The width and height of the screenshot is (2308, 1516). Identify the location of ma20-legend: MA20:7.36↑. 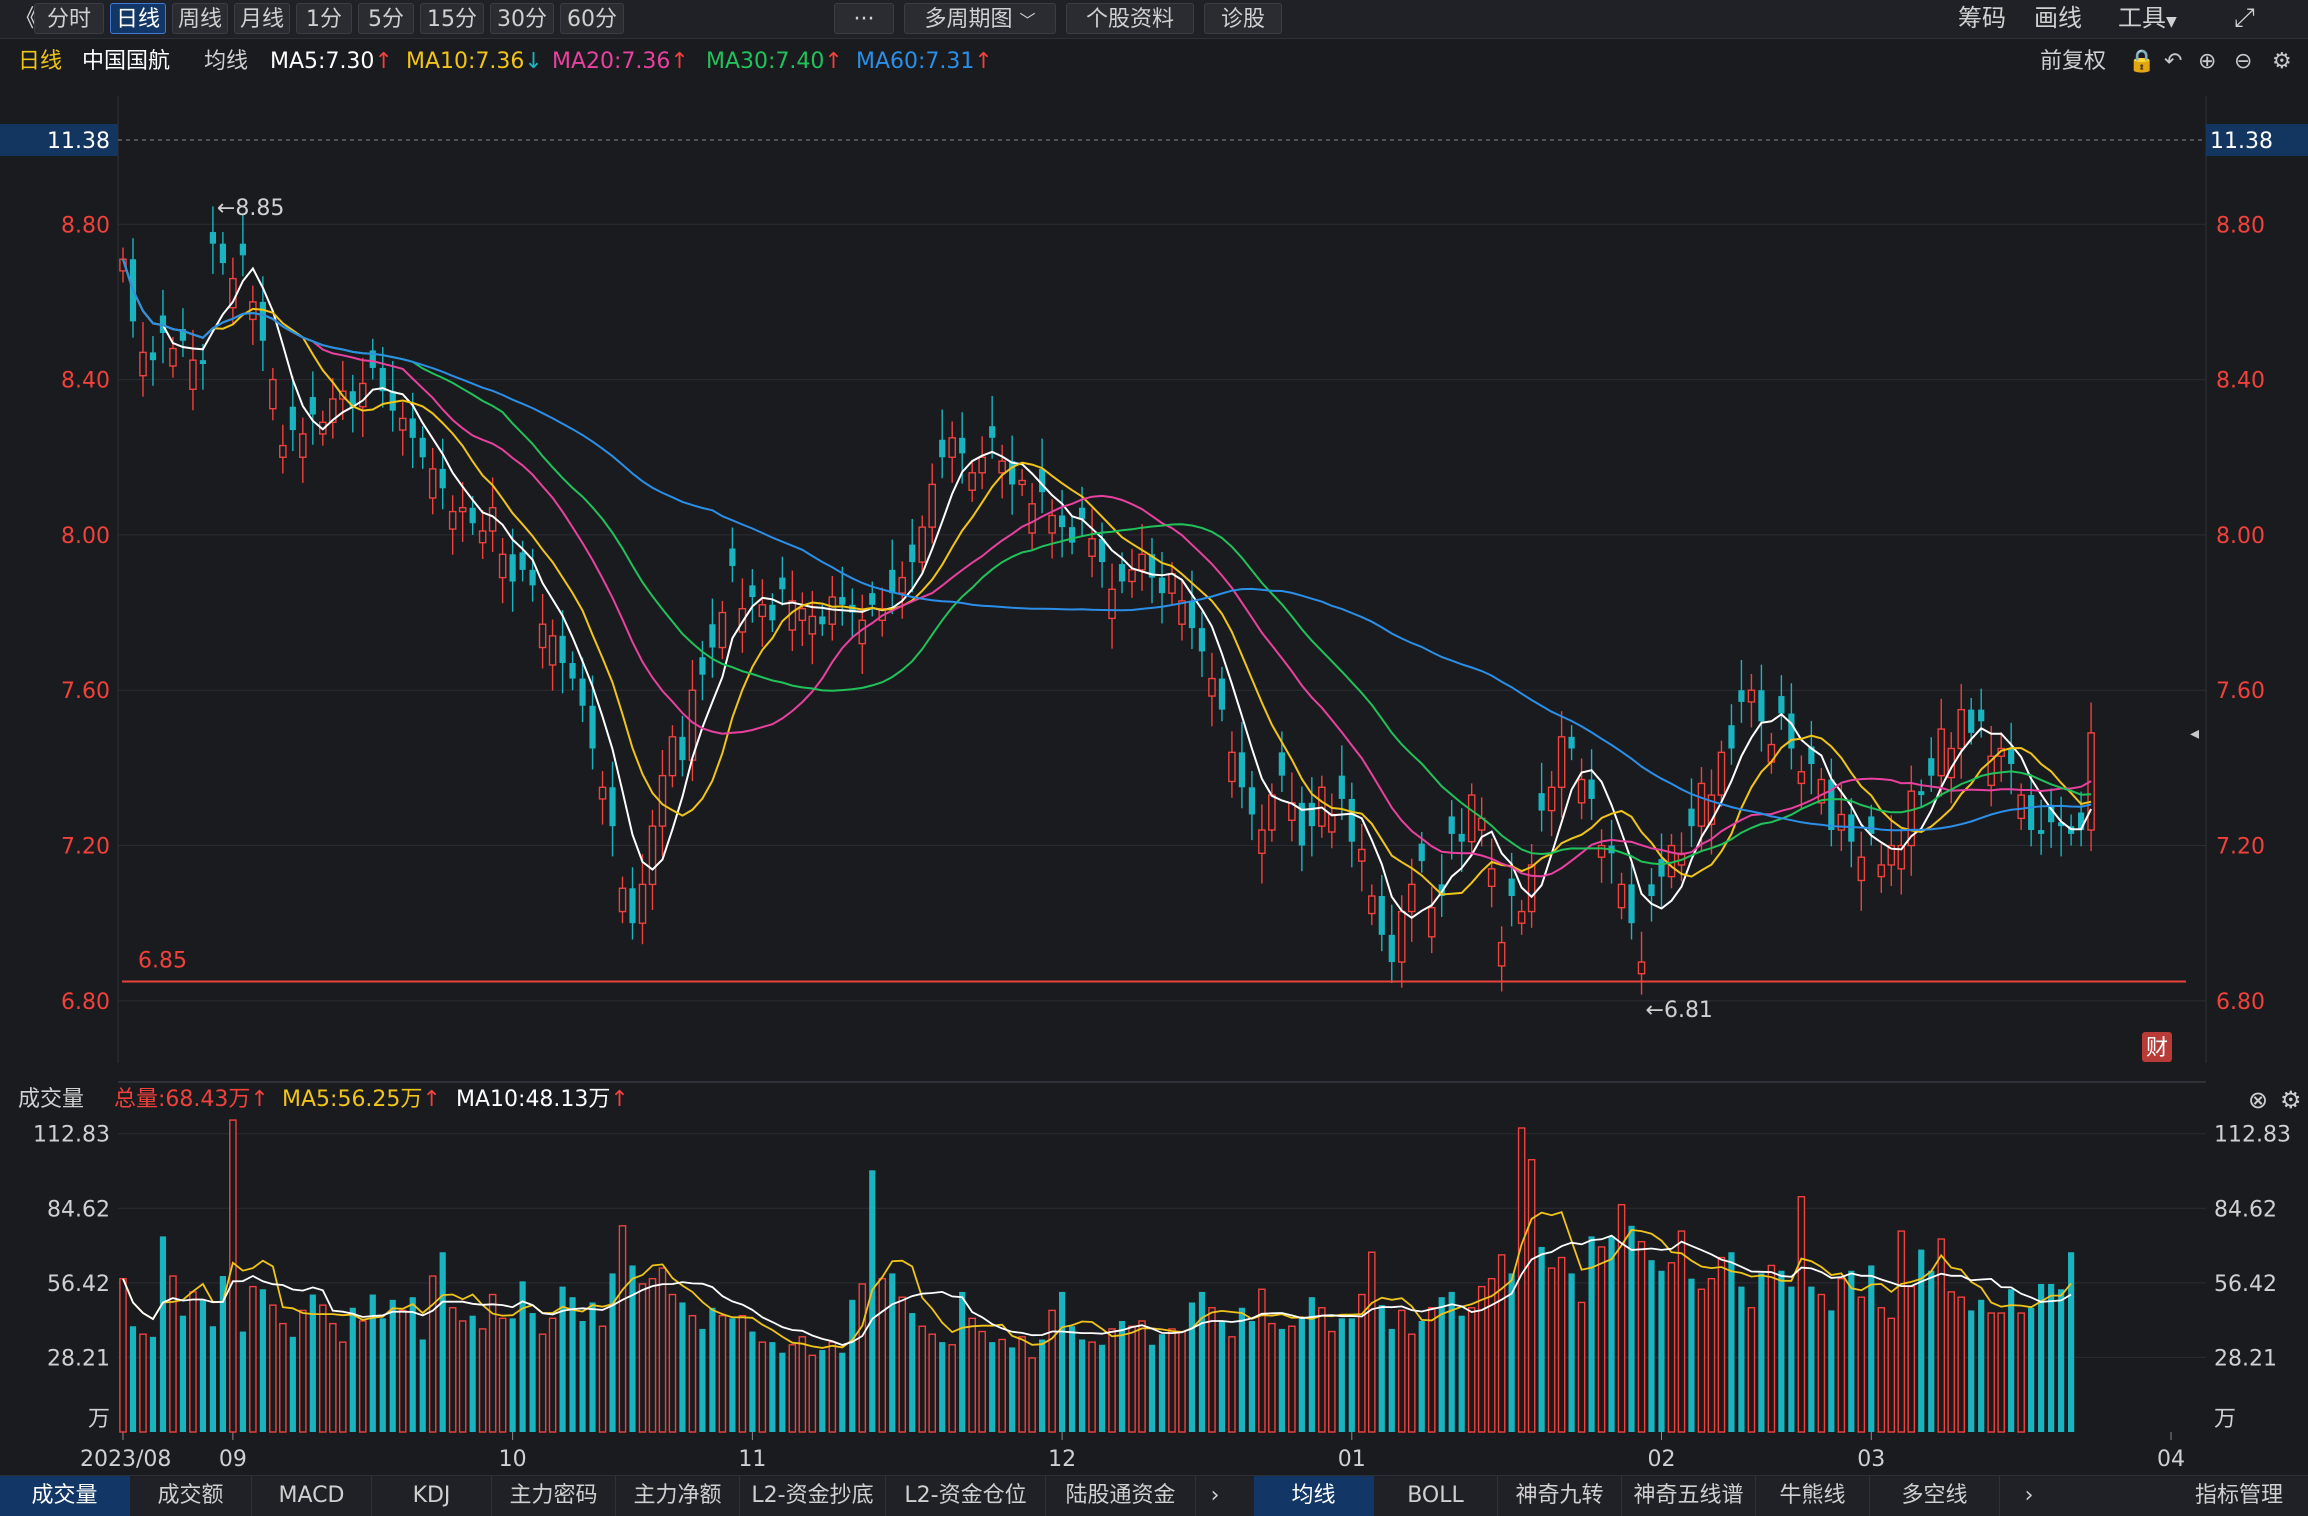
(620, 62).